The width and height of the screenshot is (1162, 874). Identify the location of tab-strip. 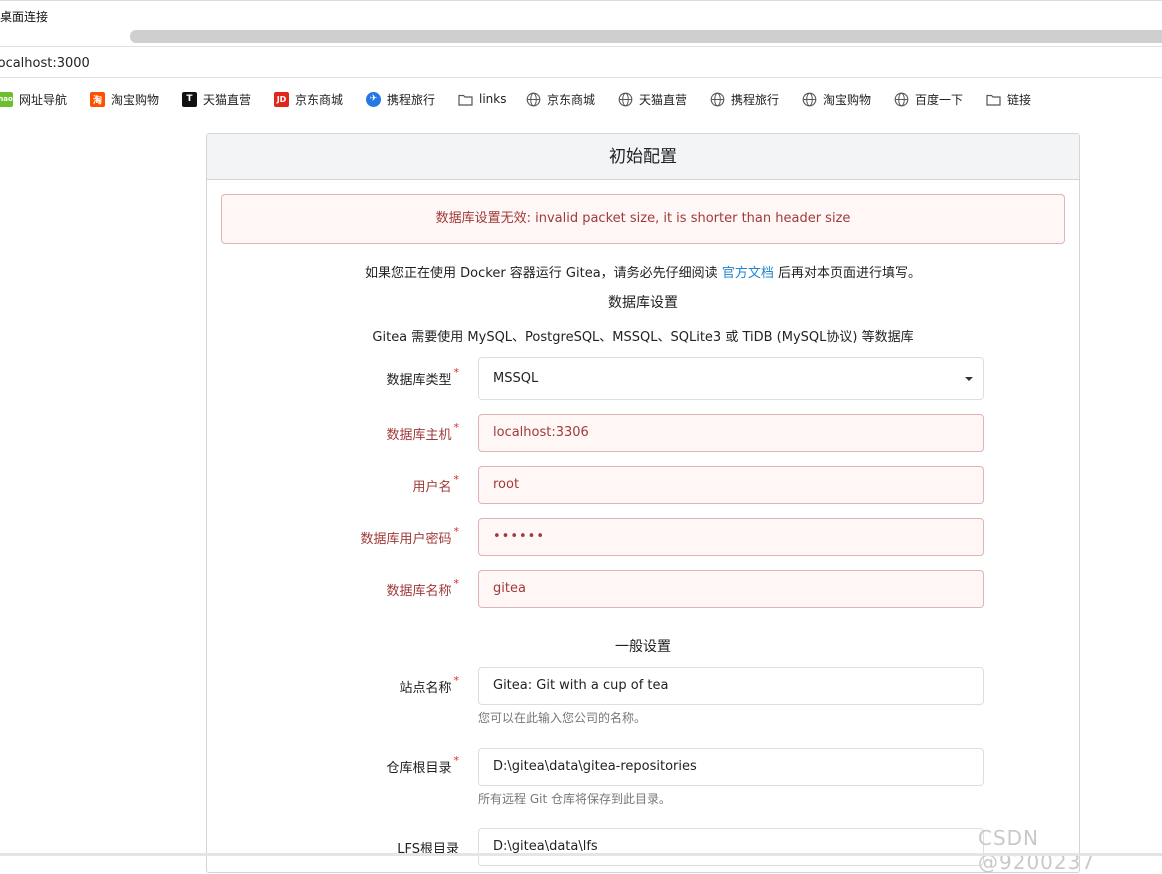
(581, 38).